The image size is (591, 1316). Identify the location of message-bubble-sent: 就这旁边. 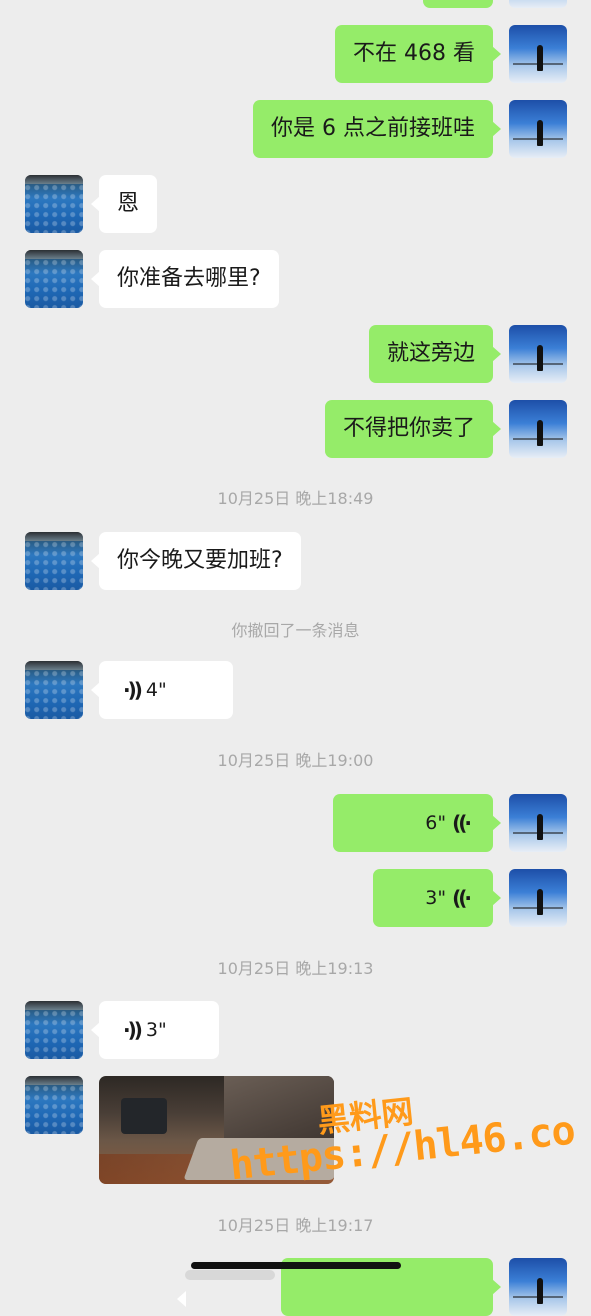
(435, 354).